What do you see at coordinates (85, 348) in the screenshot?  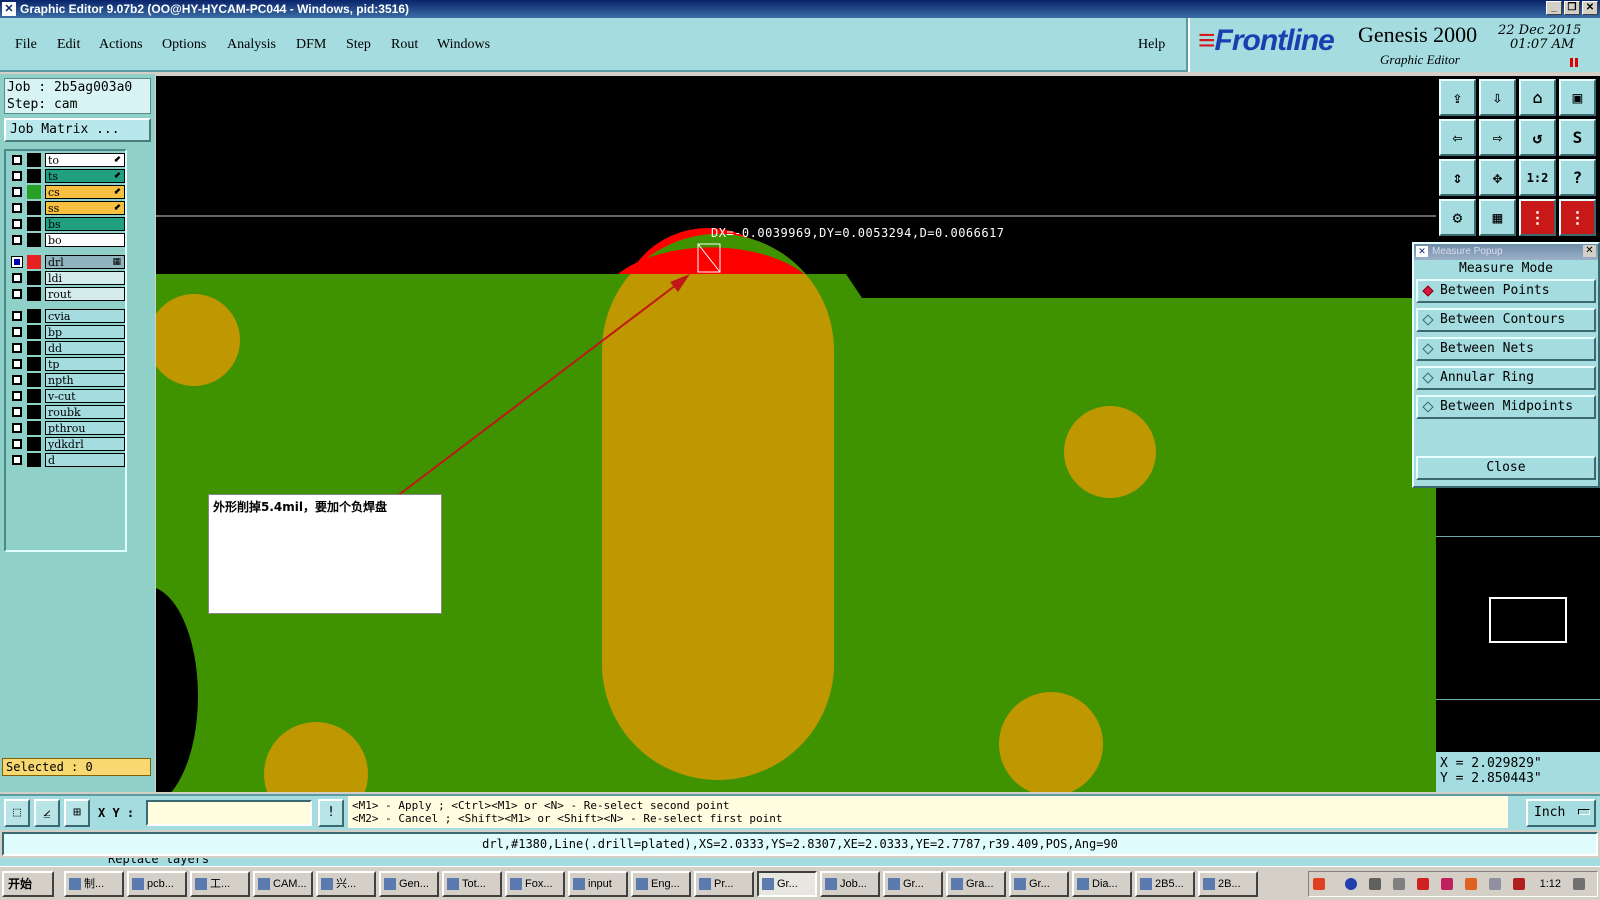 I see `layer-name: dd` at bounding box center [85, 348].